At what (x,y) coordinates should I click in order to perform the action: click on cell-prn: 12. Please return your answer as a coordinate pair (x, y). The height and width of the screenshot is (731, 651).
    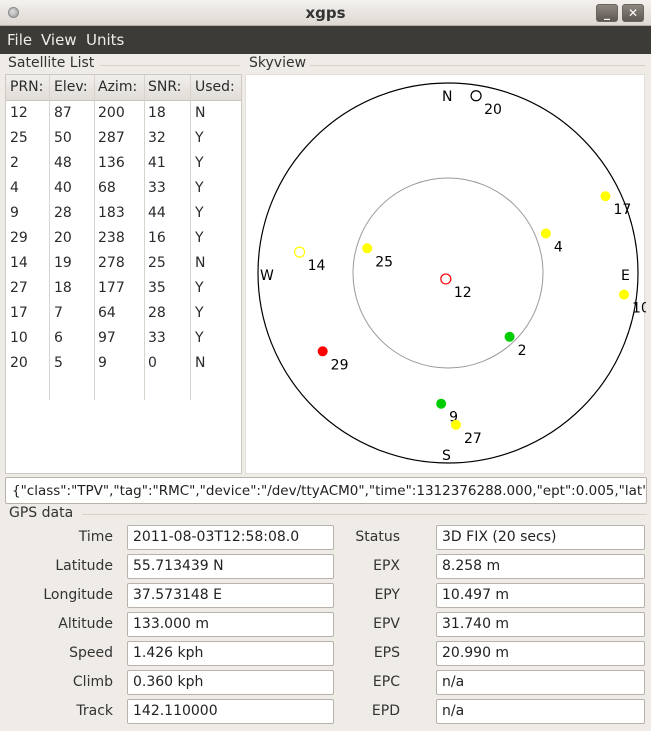
    Looking at the image, I should click on (19, 113).